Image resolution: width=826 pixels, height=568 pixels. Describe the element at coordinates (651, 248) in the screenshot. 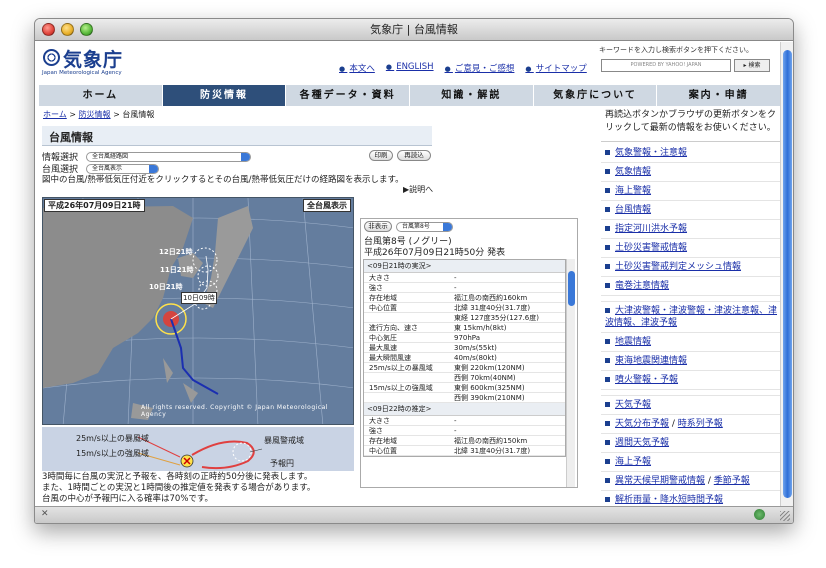

I see `sidebar-link: 土砂災害警戒情報` at that location.